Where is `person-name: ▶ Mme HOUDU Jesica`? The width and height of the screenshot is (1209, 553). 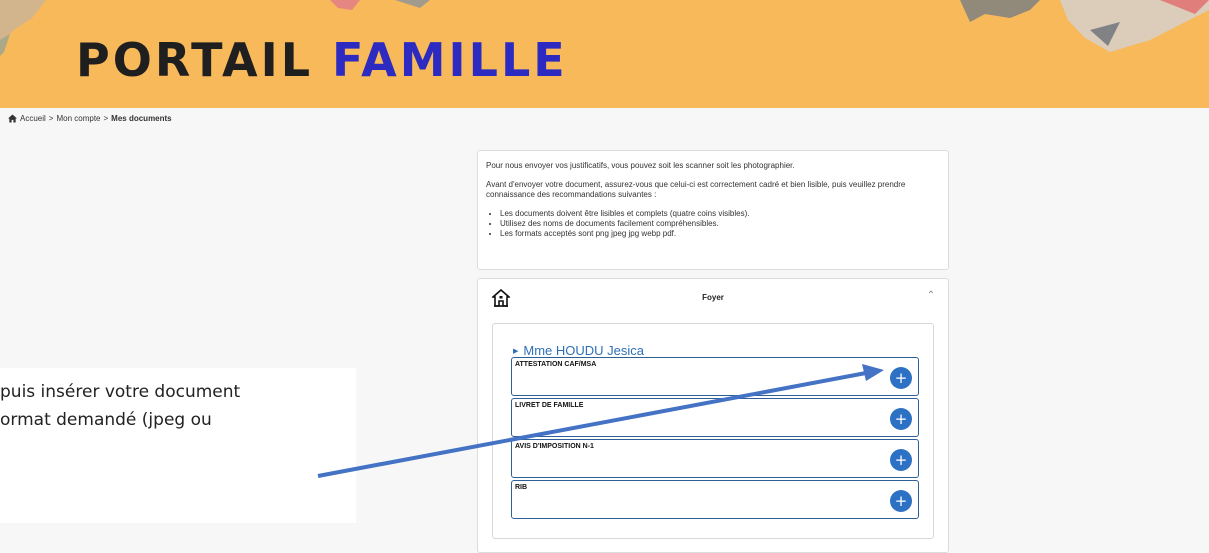
person-name: ▶ Mme HOUDU Jesica is located at coordinates (578, 350).